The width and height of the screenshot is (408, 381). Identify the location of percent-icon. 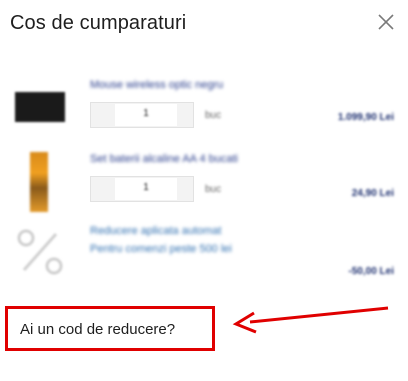
(40, 252).